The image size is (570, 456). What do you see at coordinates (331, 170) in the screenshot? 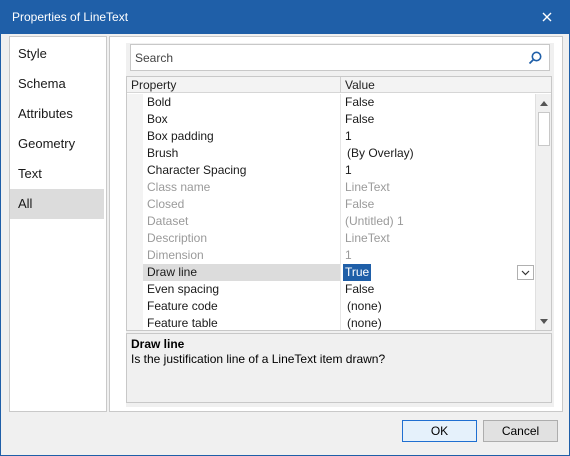
I see `table-row: Character Spacing 1` at bounding box center [331, 170].